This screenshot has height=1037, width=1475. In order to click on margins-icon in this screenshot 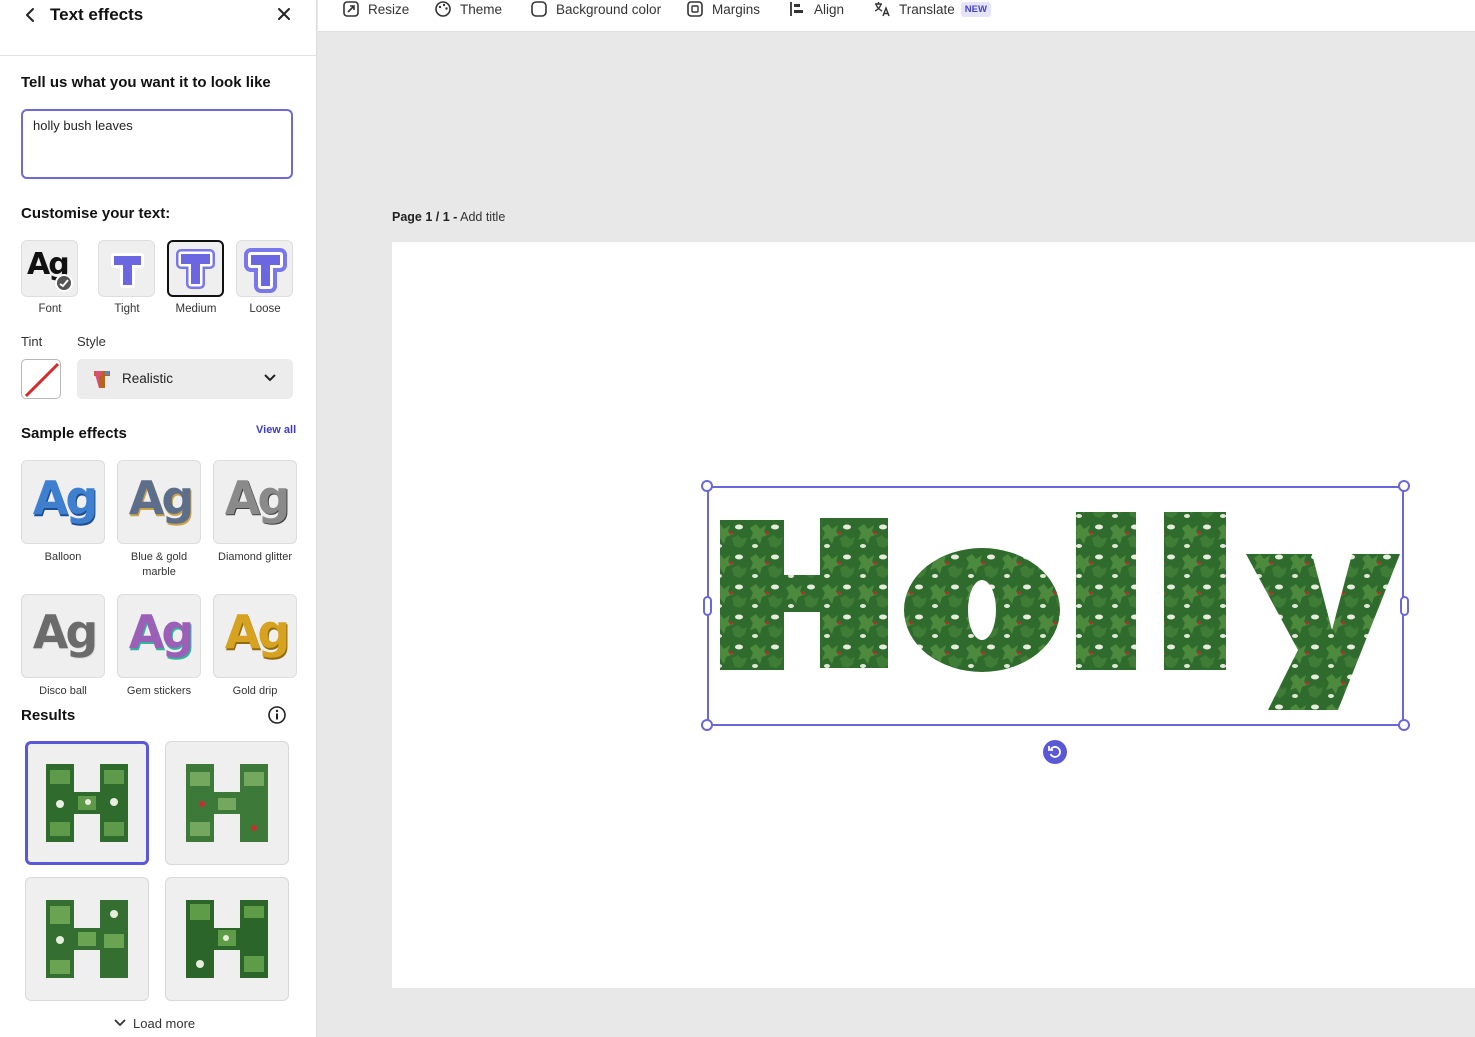, I will do `click(695, 9)`.